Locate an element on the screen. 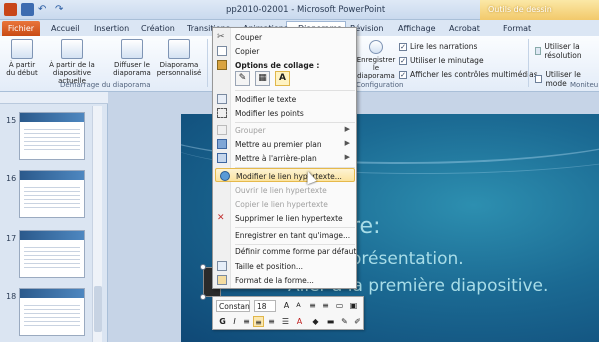  tab-acrobat: Acrobat is located at coordinates (464, 28).